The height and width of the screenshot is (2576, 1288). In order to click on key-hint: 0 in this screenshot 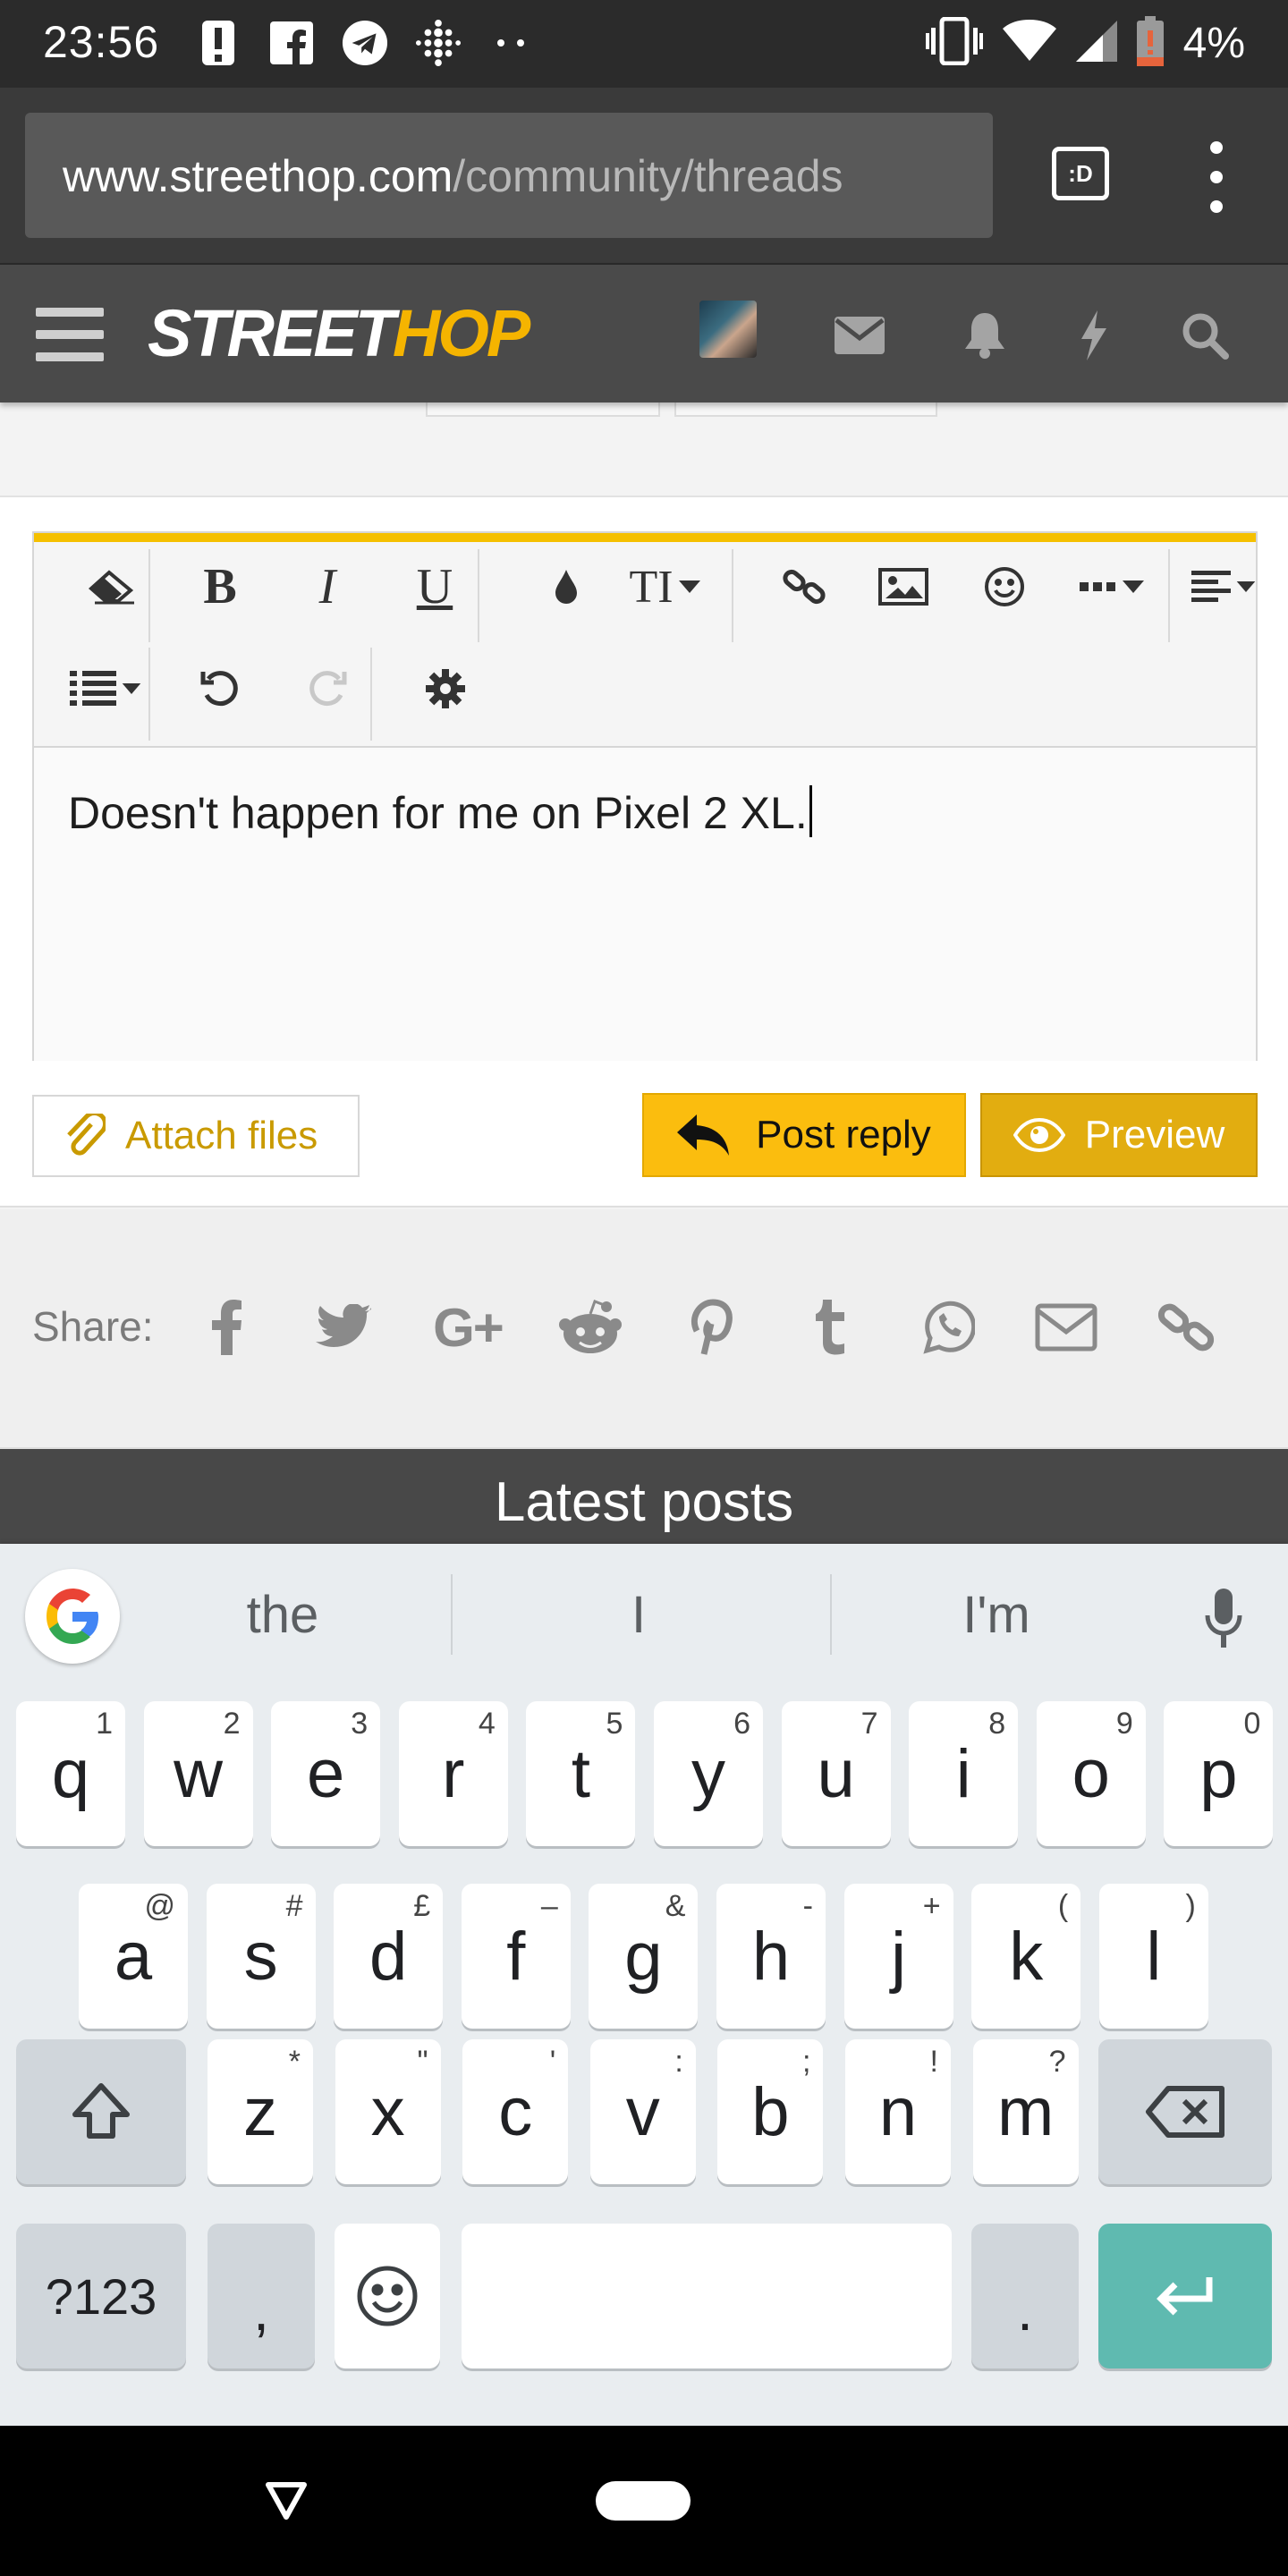, I will do `click(1252, 1724)`.